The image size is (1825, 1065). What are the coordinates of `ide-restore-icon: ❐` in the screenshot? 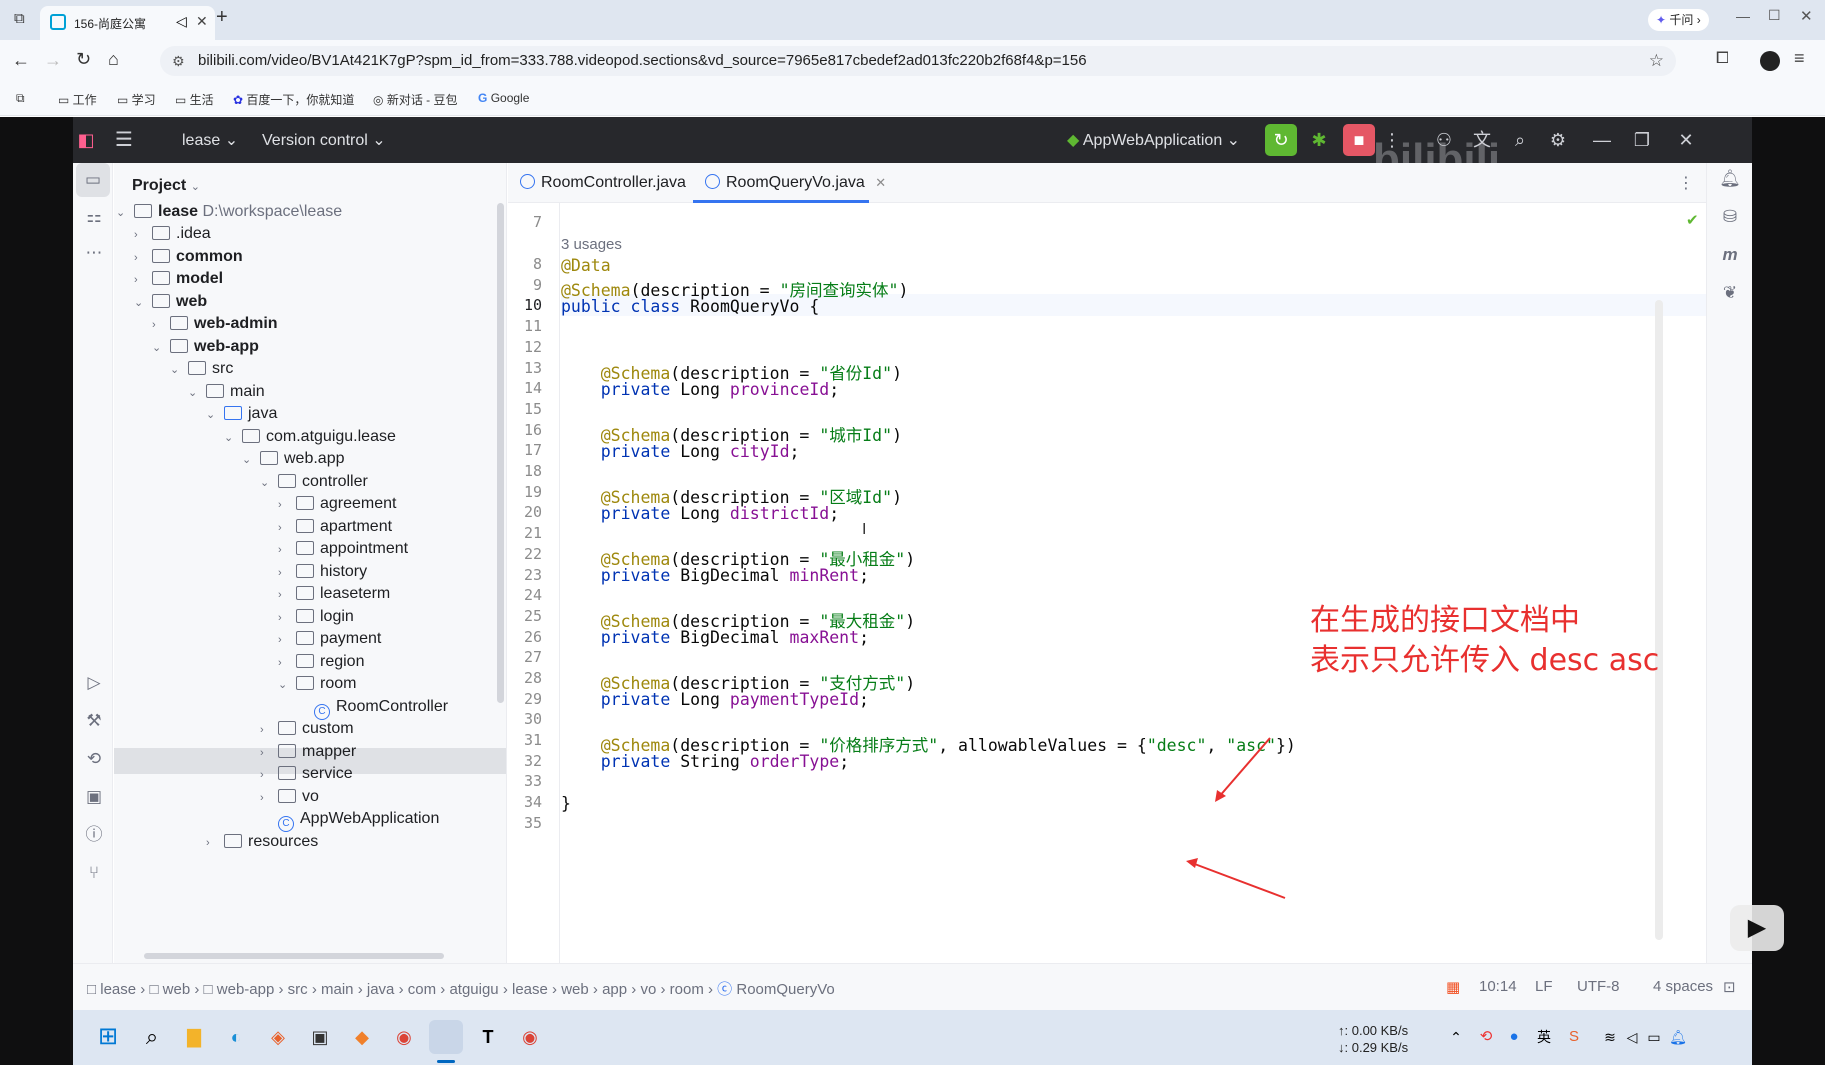 It's located at (1642, 140).